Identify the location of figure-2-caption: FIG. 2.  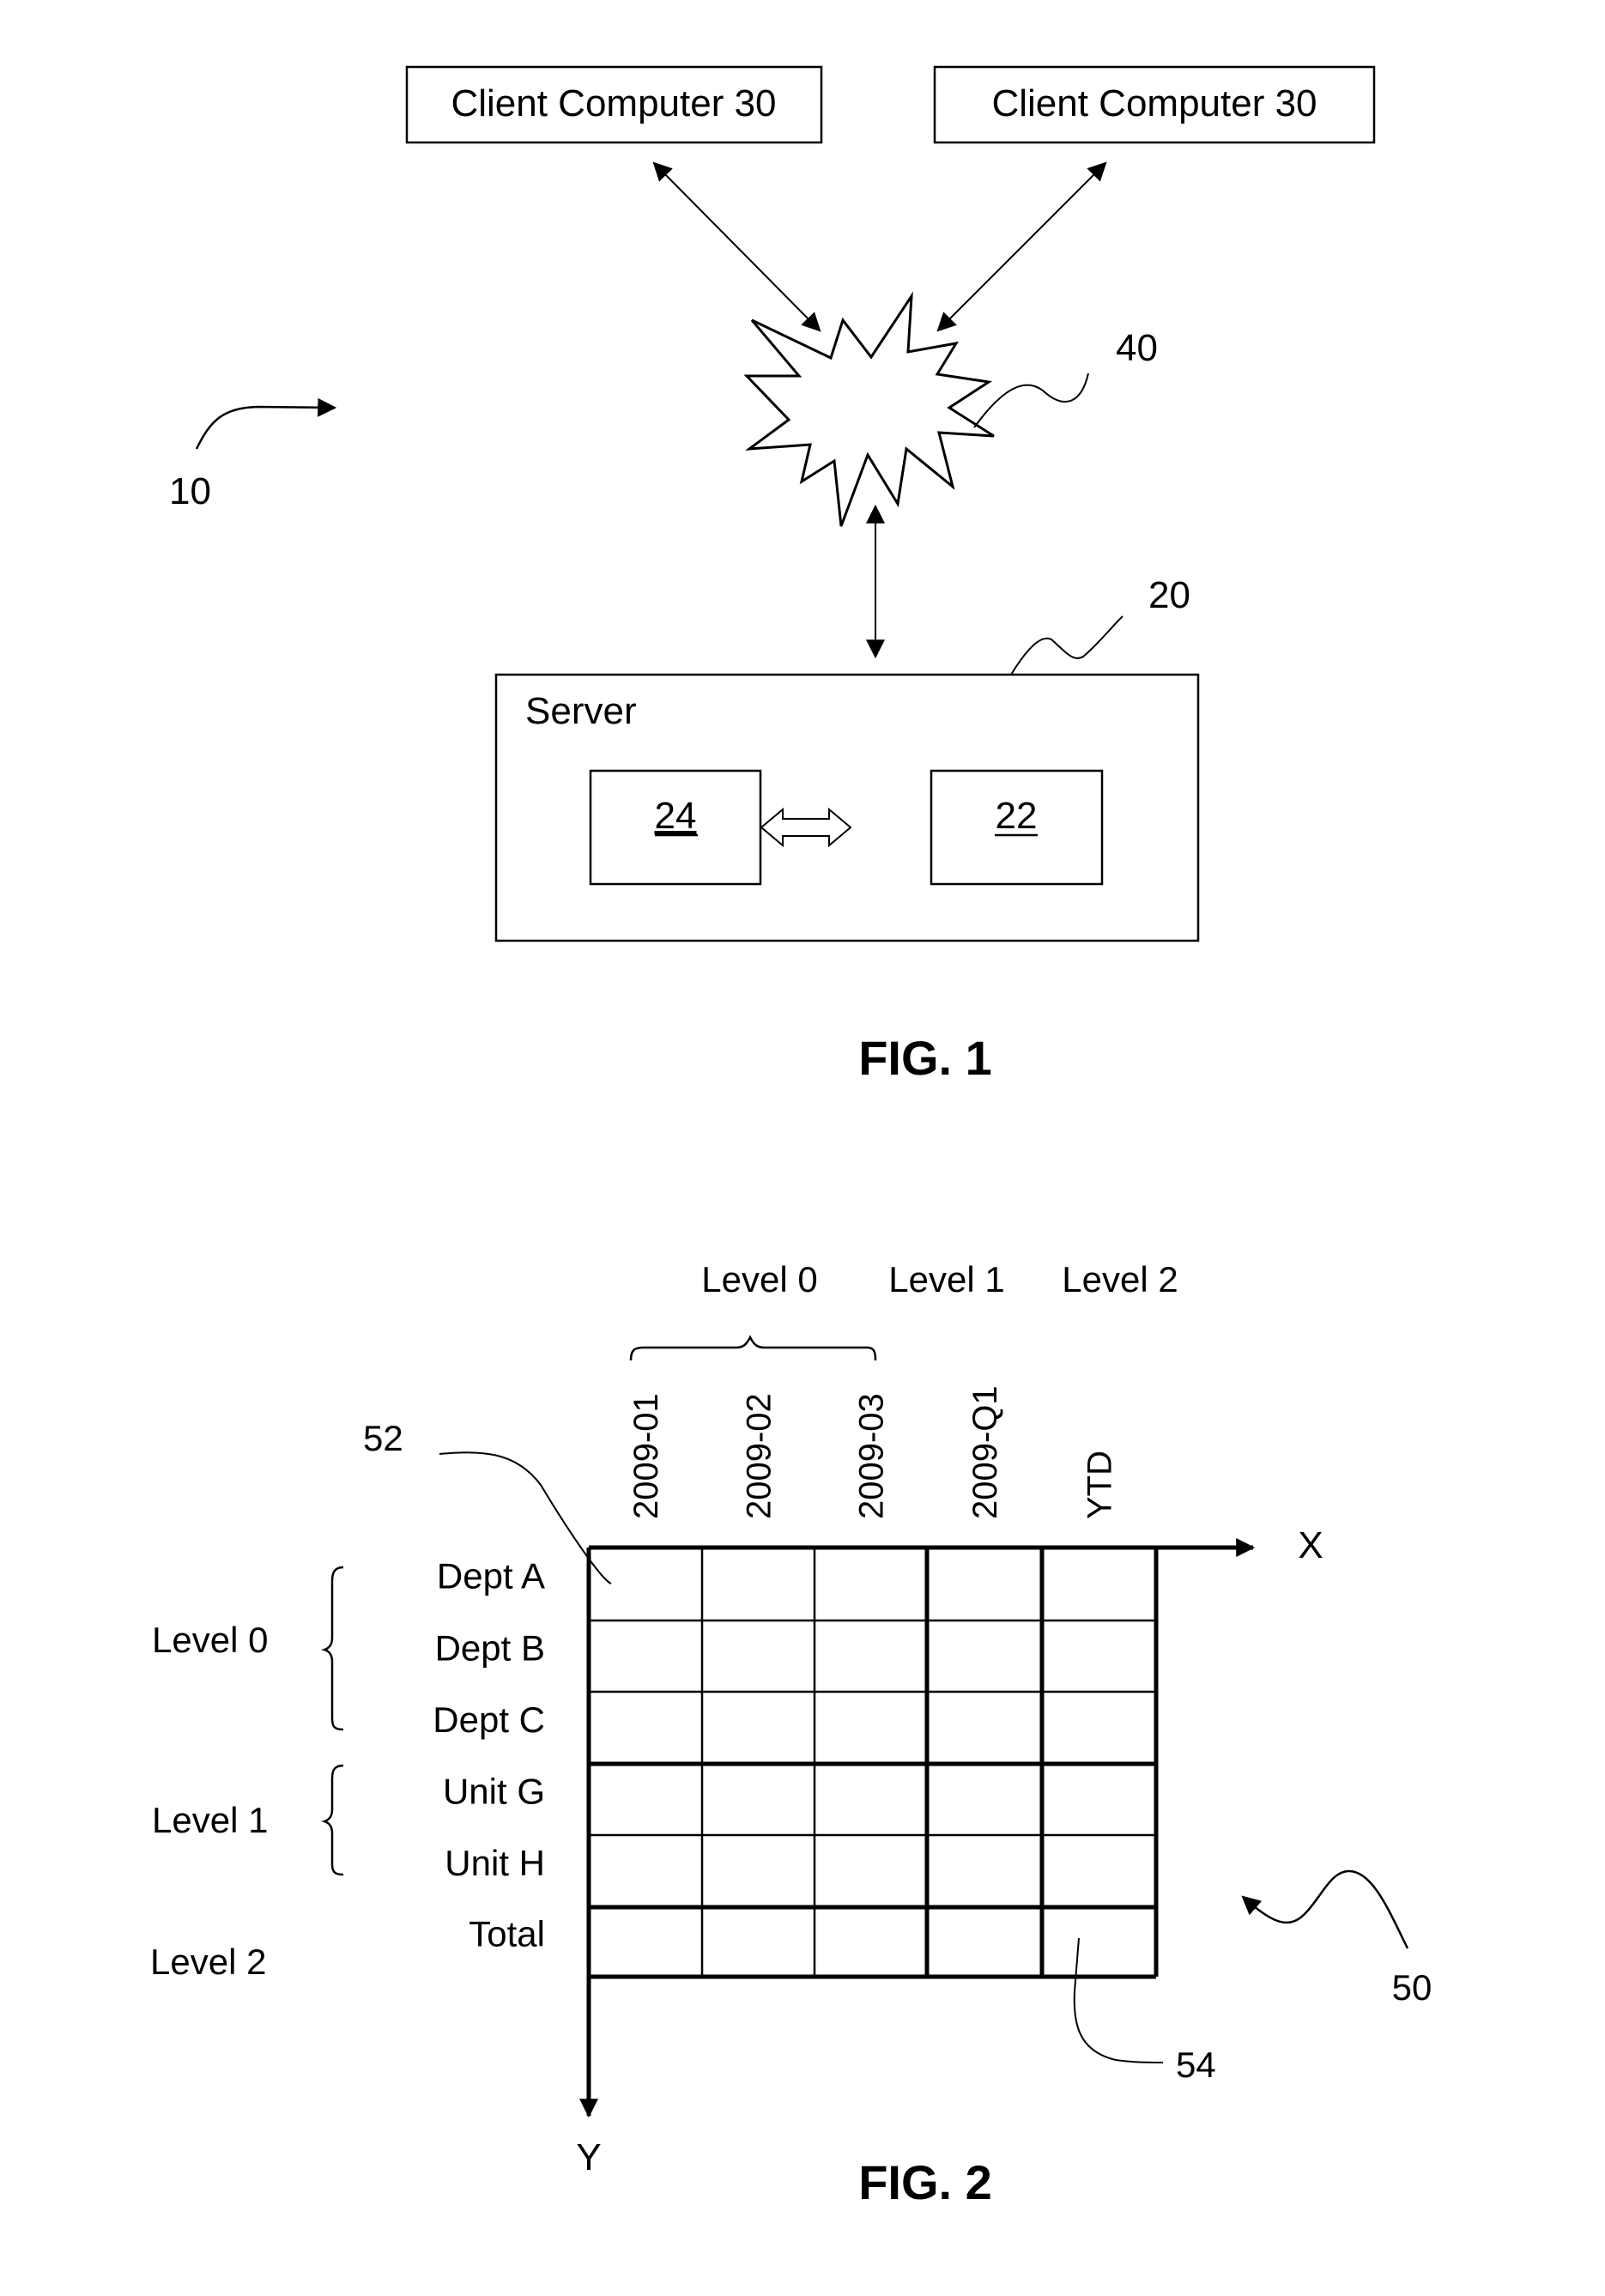
(925, 2182).